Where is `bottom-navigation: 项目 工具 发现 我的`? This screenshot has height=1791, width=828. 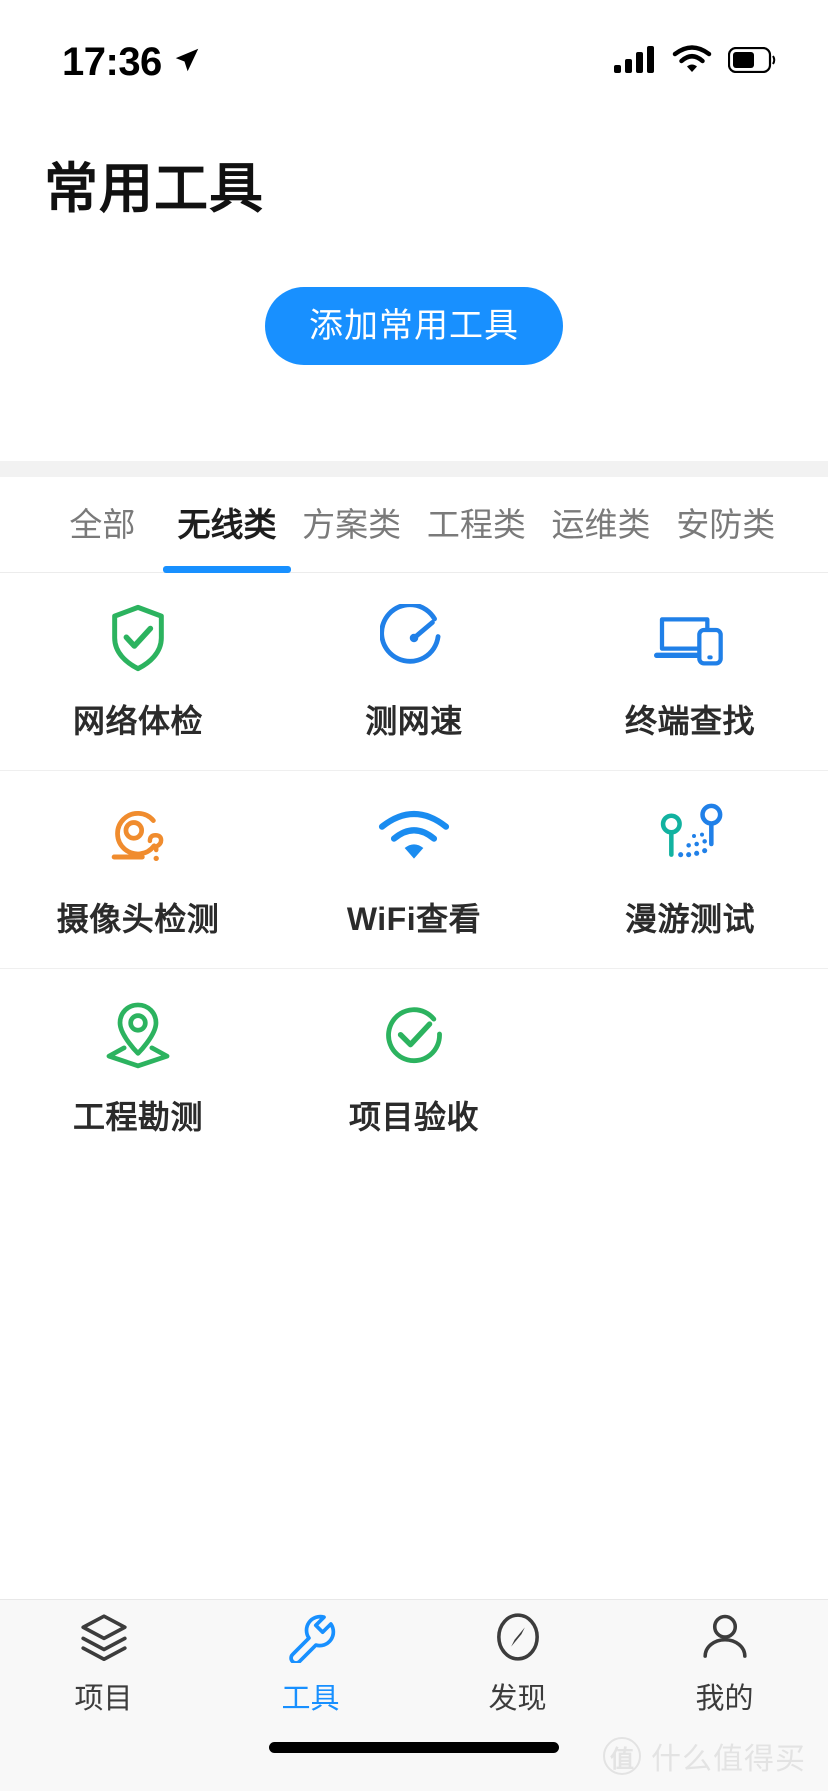
bottom-navigation: 项目 工具 发现 我的 is located at coordinates (414, 1664).